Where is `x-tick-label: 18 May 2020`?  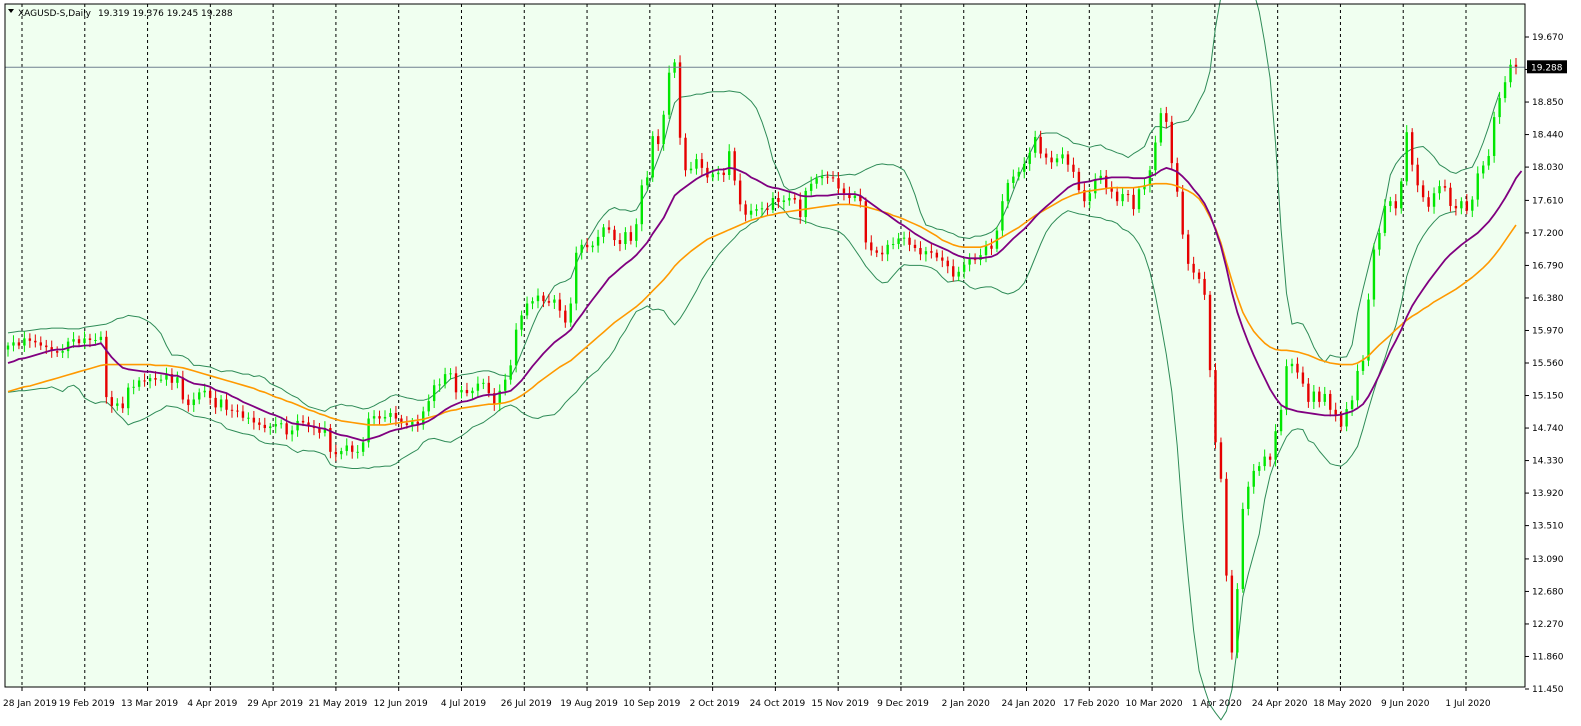 x-tick-label: 18 May 2020 is located at coordinates (1342, 704).